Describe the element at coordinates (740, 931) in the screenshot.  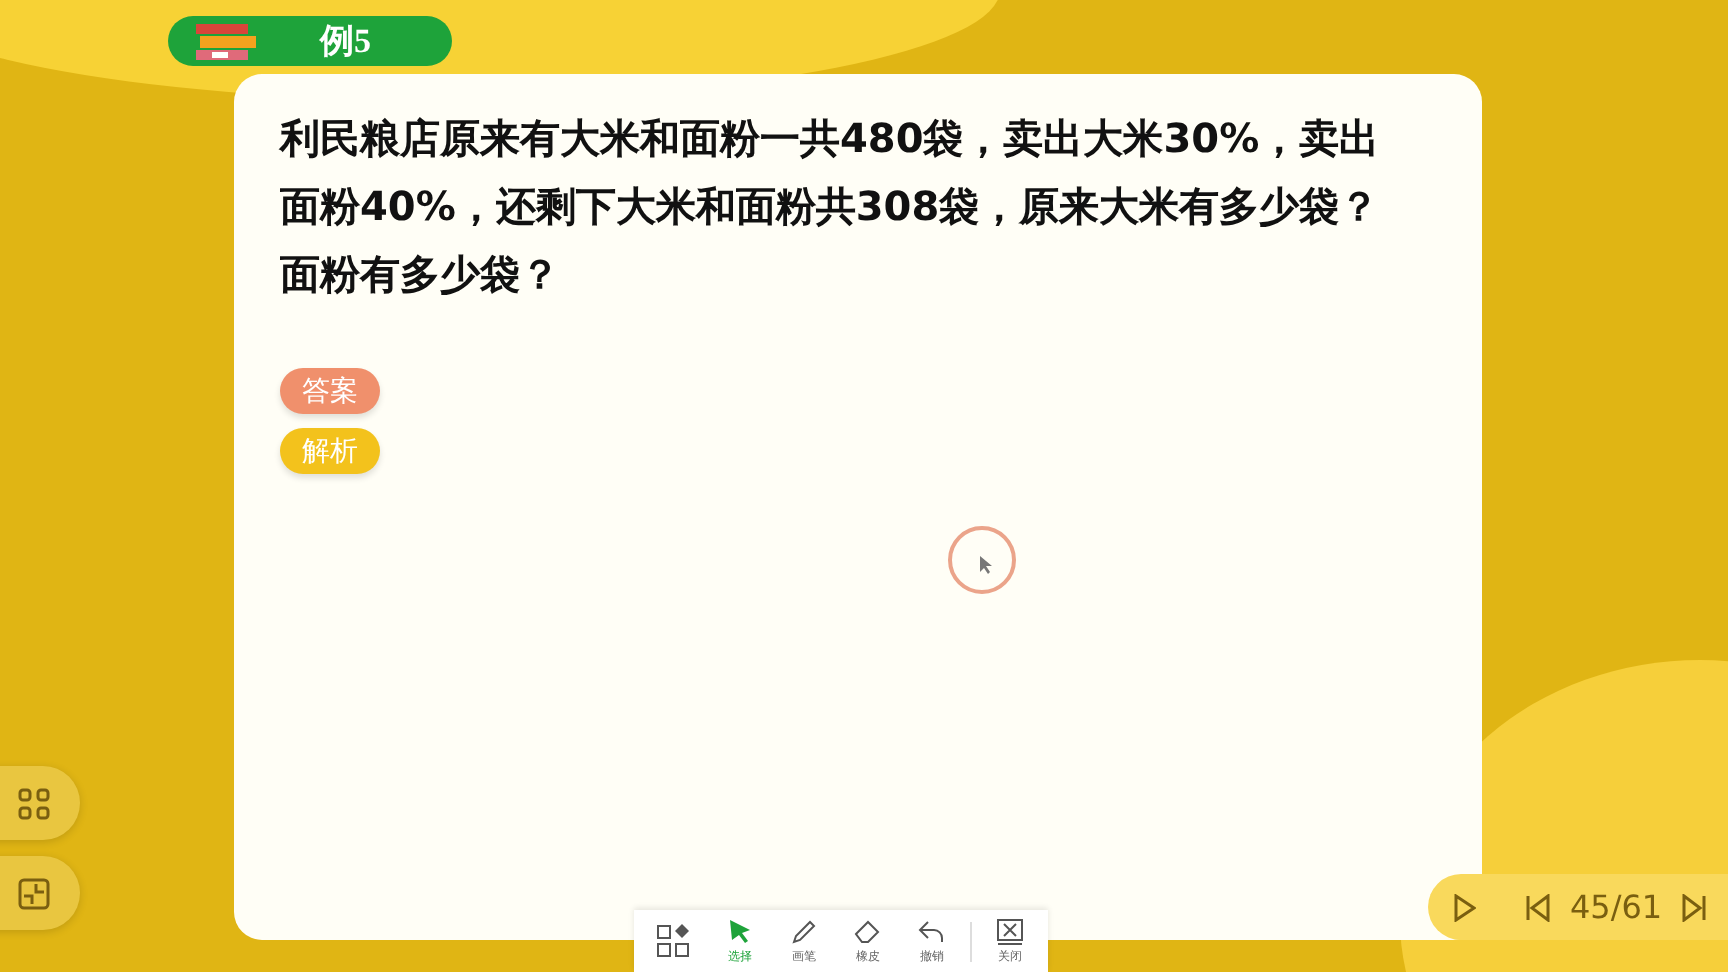
I see `cursor-icon` at that location.